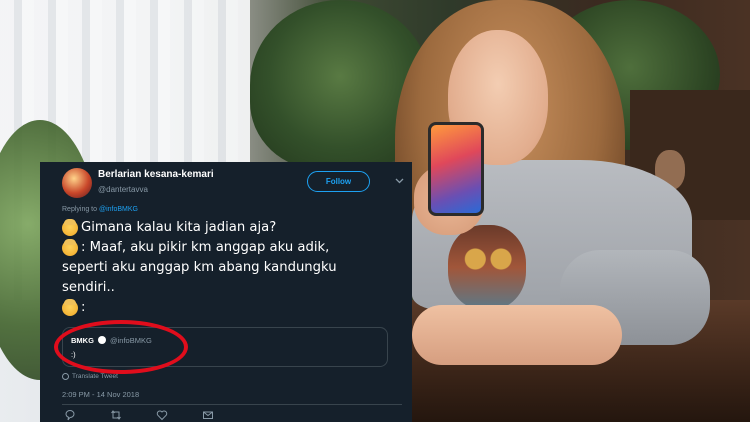 The width and height of the screenshot is (750, 422). I want to click on like-icon, so click(162, 414).